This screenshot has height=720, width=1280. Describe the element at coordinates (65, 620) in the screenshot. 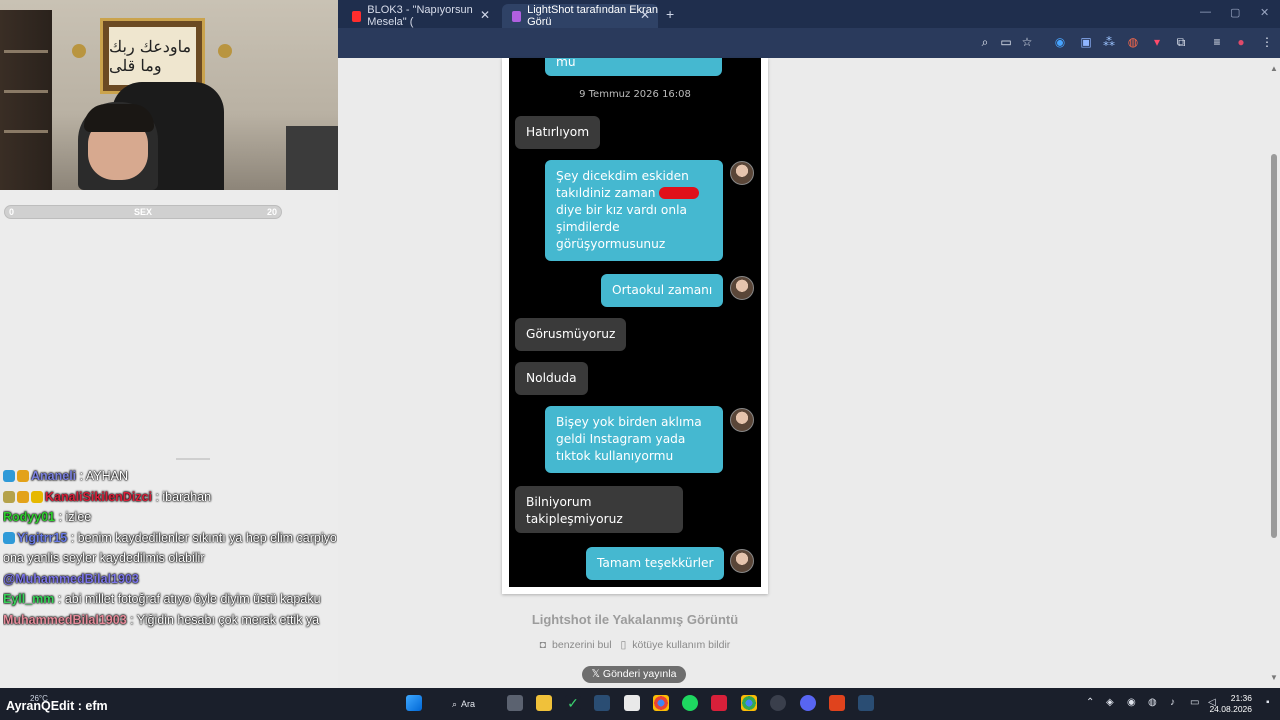

I see `chat-username: MuhammedBilal1903` at that location.